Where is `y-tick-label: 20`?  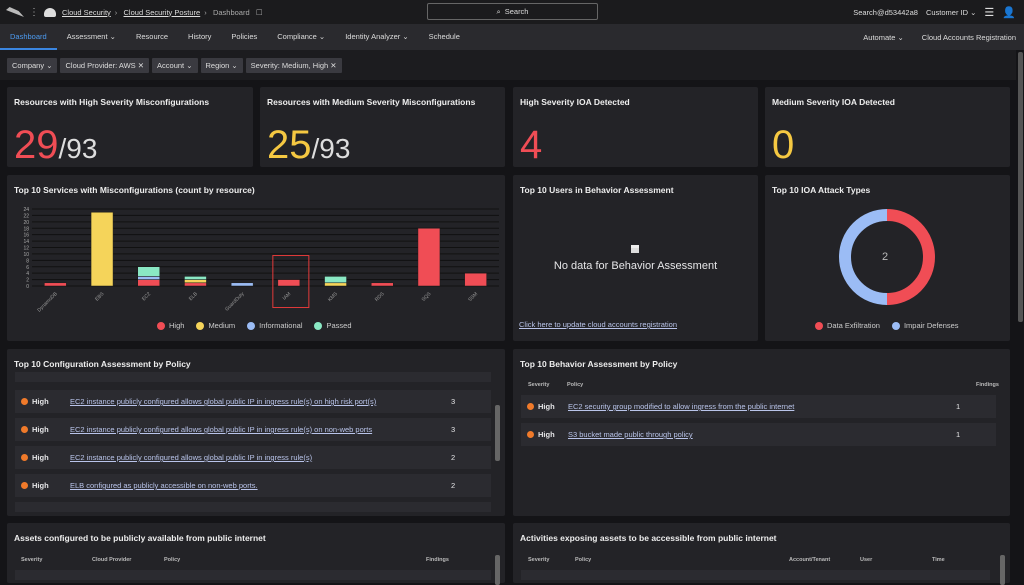
y-tick-label: 20 is located at coordinates (26, 223).